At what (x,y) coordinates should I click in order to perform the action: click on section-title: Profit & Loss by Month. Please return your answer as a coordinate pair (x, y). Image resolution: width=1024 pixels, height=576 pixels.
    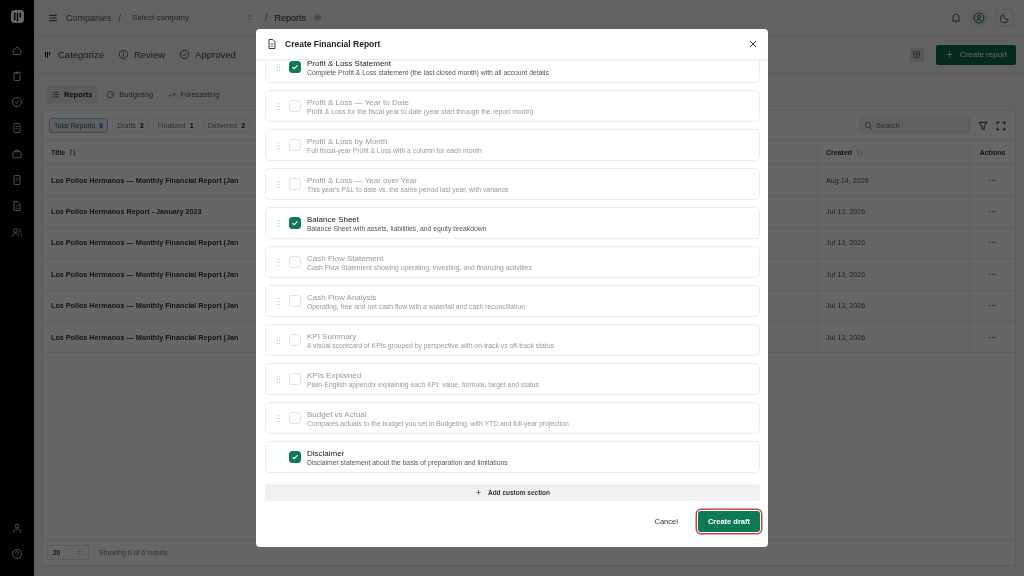
    Looking at the image, I should click on (348, 141).